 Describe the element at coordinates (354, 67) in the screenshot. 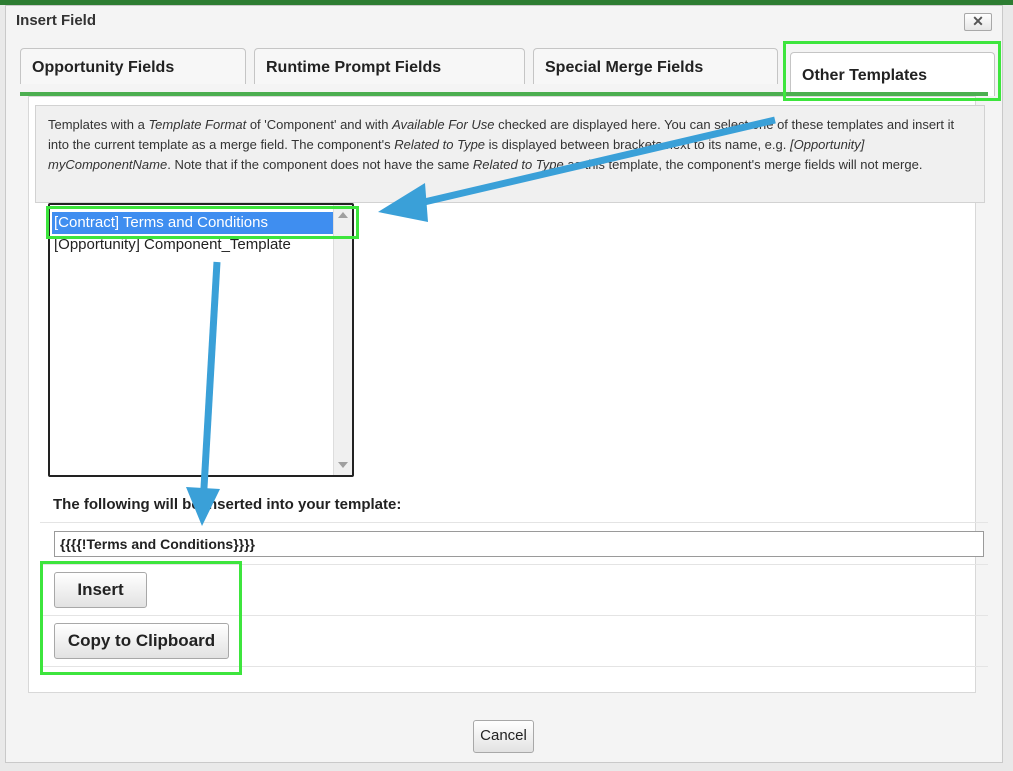

I see `tab-label: Runtime Prompt Fields` at that location.